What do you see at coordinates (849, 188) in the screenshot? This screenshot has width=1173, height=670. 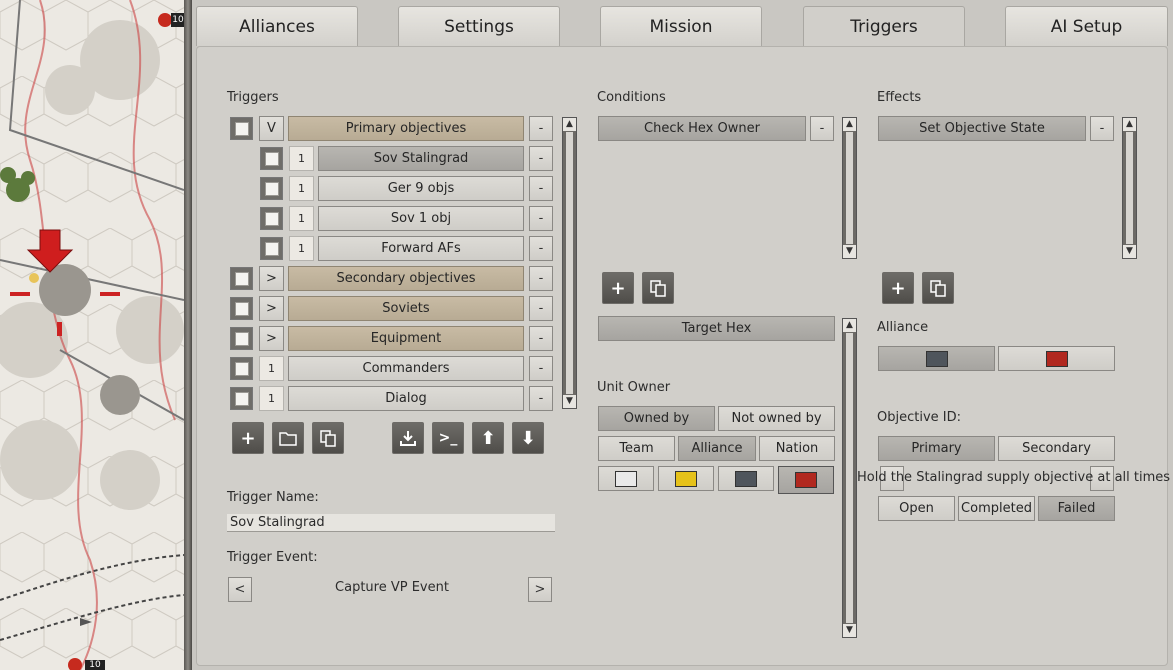 I see `conditions-scrollbar: ▲ ▼` at bounding box center [849, 188].